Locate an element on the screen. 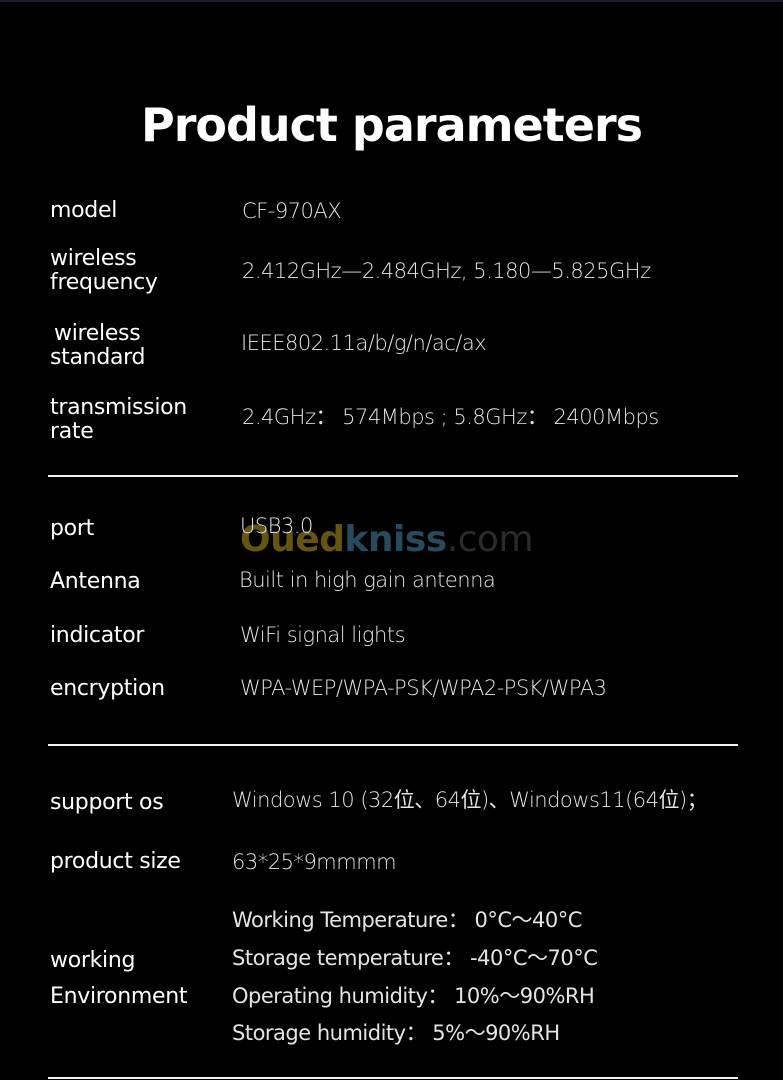  spec-label: model is located at coordinates (84, 210).